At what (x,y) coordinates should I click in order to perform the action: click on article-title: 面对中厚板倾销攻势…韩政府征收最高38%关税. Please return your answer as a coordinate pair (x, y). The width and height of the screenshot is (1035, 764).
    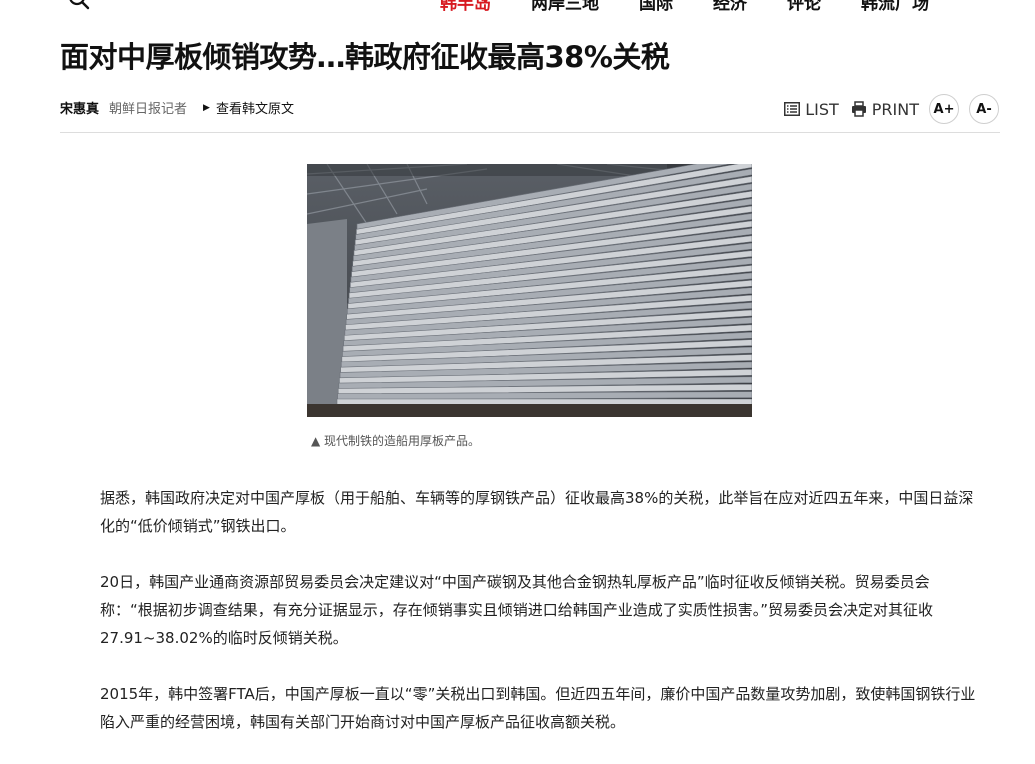
    Looking at the image, I should click on (365, 57).